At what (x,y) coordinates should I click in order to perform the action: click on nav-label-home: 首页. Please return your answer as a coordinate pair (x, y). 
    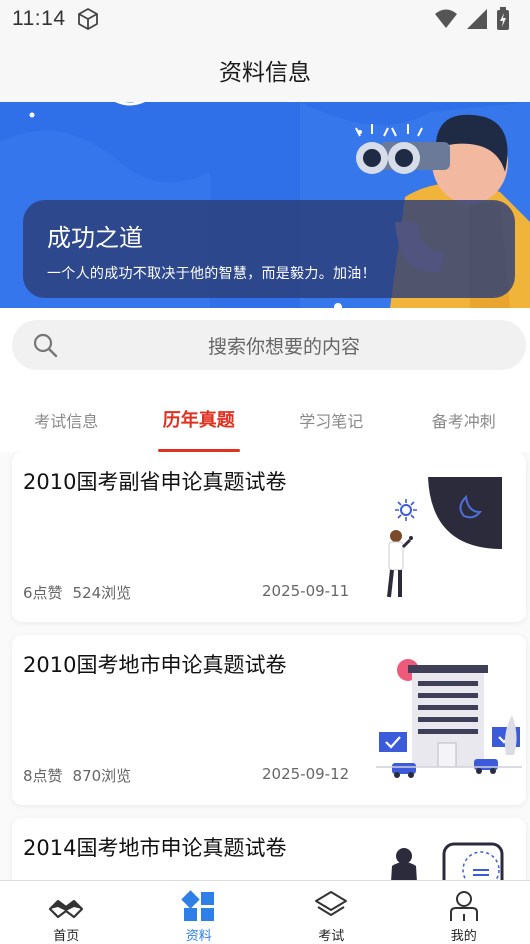
    Looking at the image, I should click on (66, 936).